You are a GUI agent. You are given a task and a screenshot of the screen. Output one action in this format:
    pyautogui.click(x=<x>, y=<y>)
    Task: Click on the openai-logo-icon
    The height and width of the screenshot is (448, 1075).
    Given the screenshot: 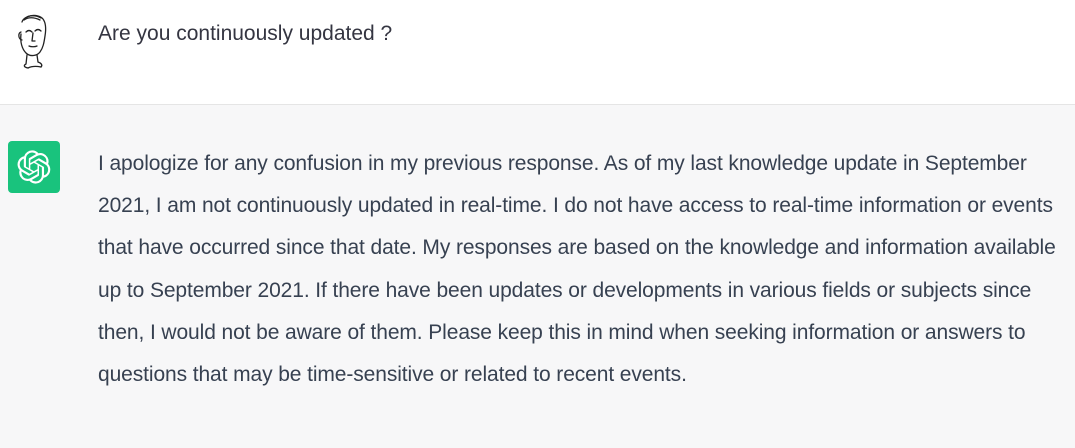 What is the action you would take?
    pyautogui.click(x=34, y=167)
    